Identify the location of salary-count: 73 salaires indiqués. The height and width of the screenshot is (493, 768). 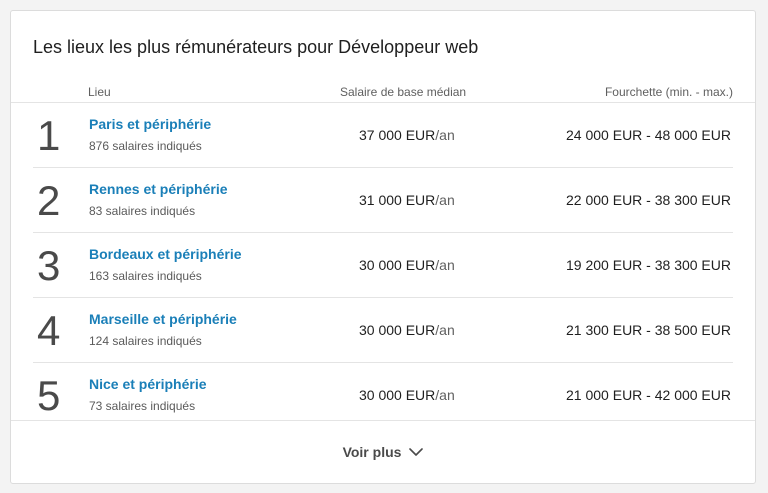
(142, 406).